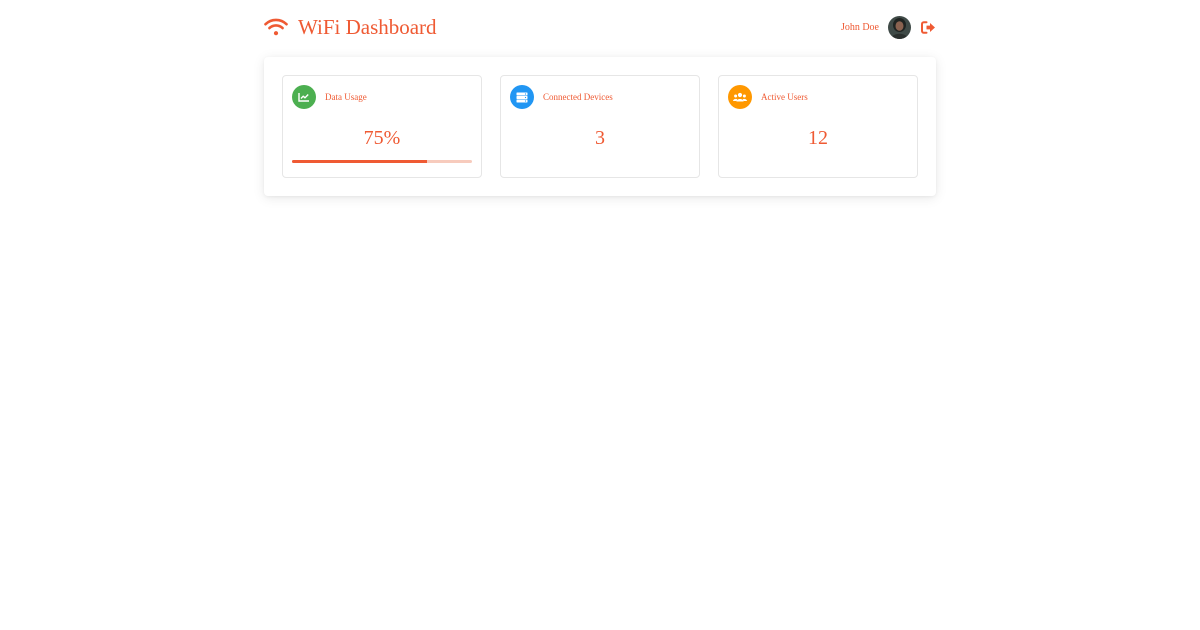  I want to click on server-icon, so click(522, 97).